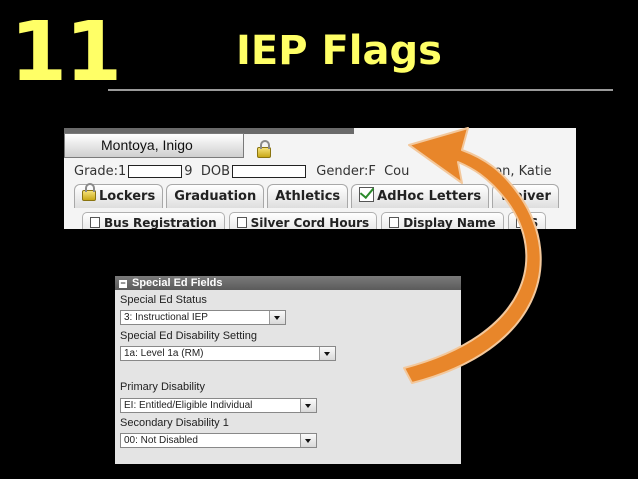 Image resolution: width=638 pixels, height=479 pixels. I want to click on grade-label: Grade:1, so click(100, 171).